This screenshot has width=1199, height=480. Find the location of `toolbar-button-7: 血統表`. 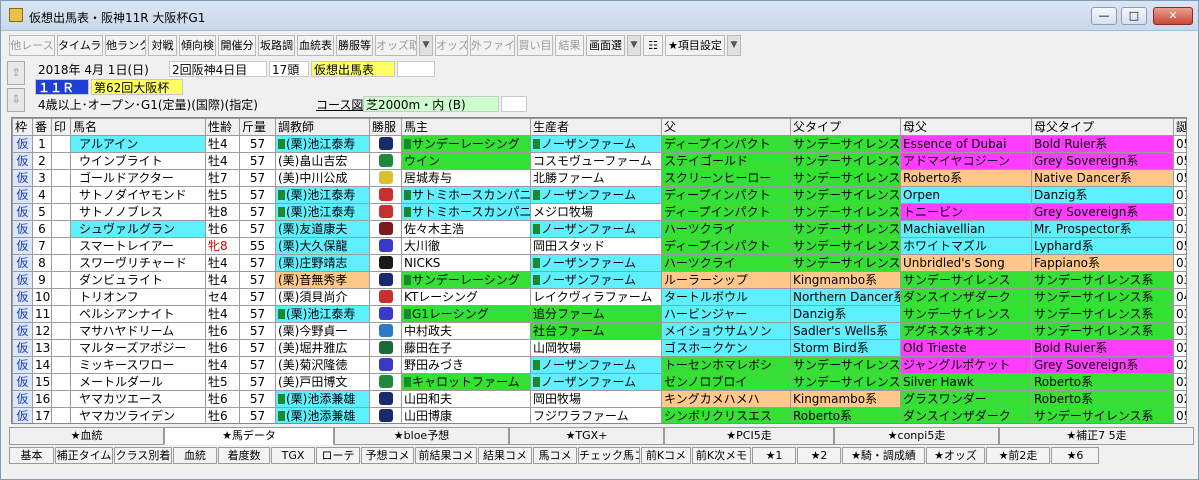

toolbar-button-7: 血統表 is located at coordinates (315, 45).